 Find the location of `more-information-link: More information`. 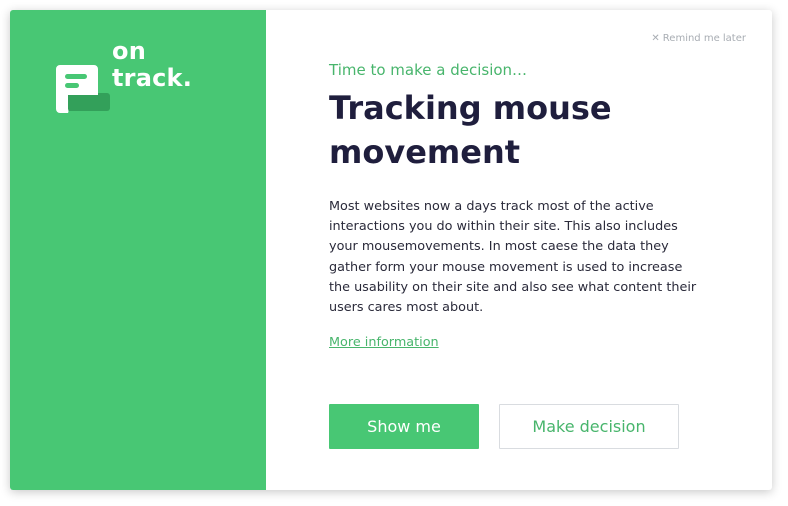

more-information-link: More information is located at coordinates (384, 342).